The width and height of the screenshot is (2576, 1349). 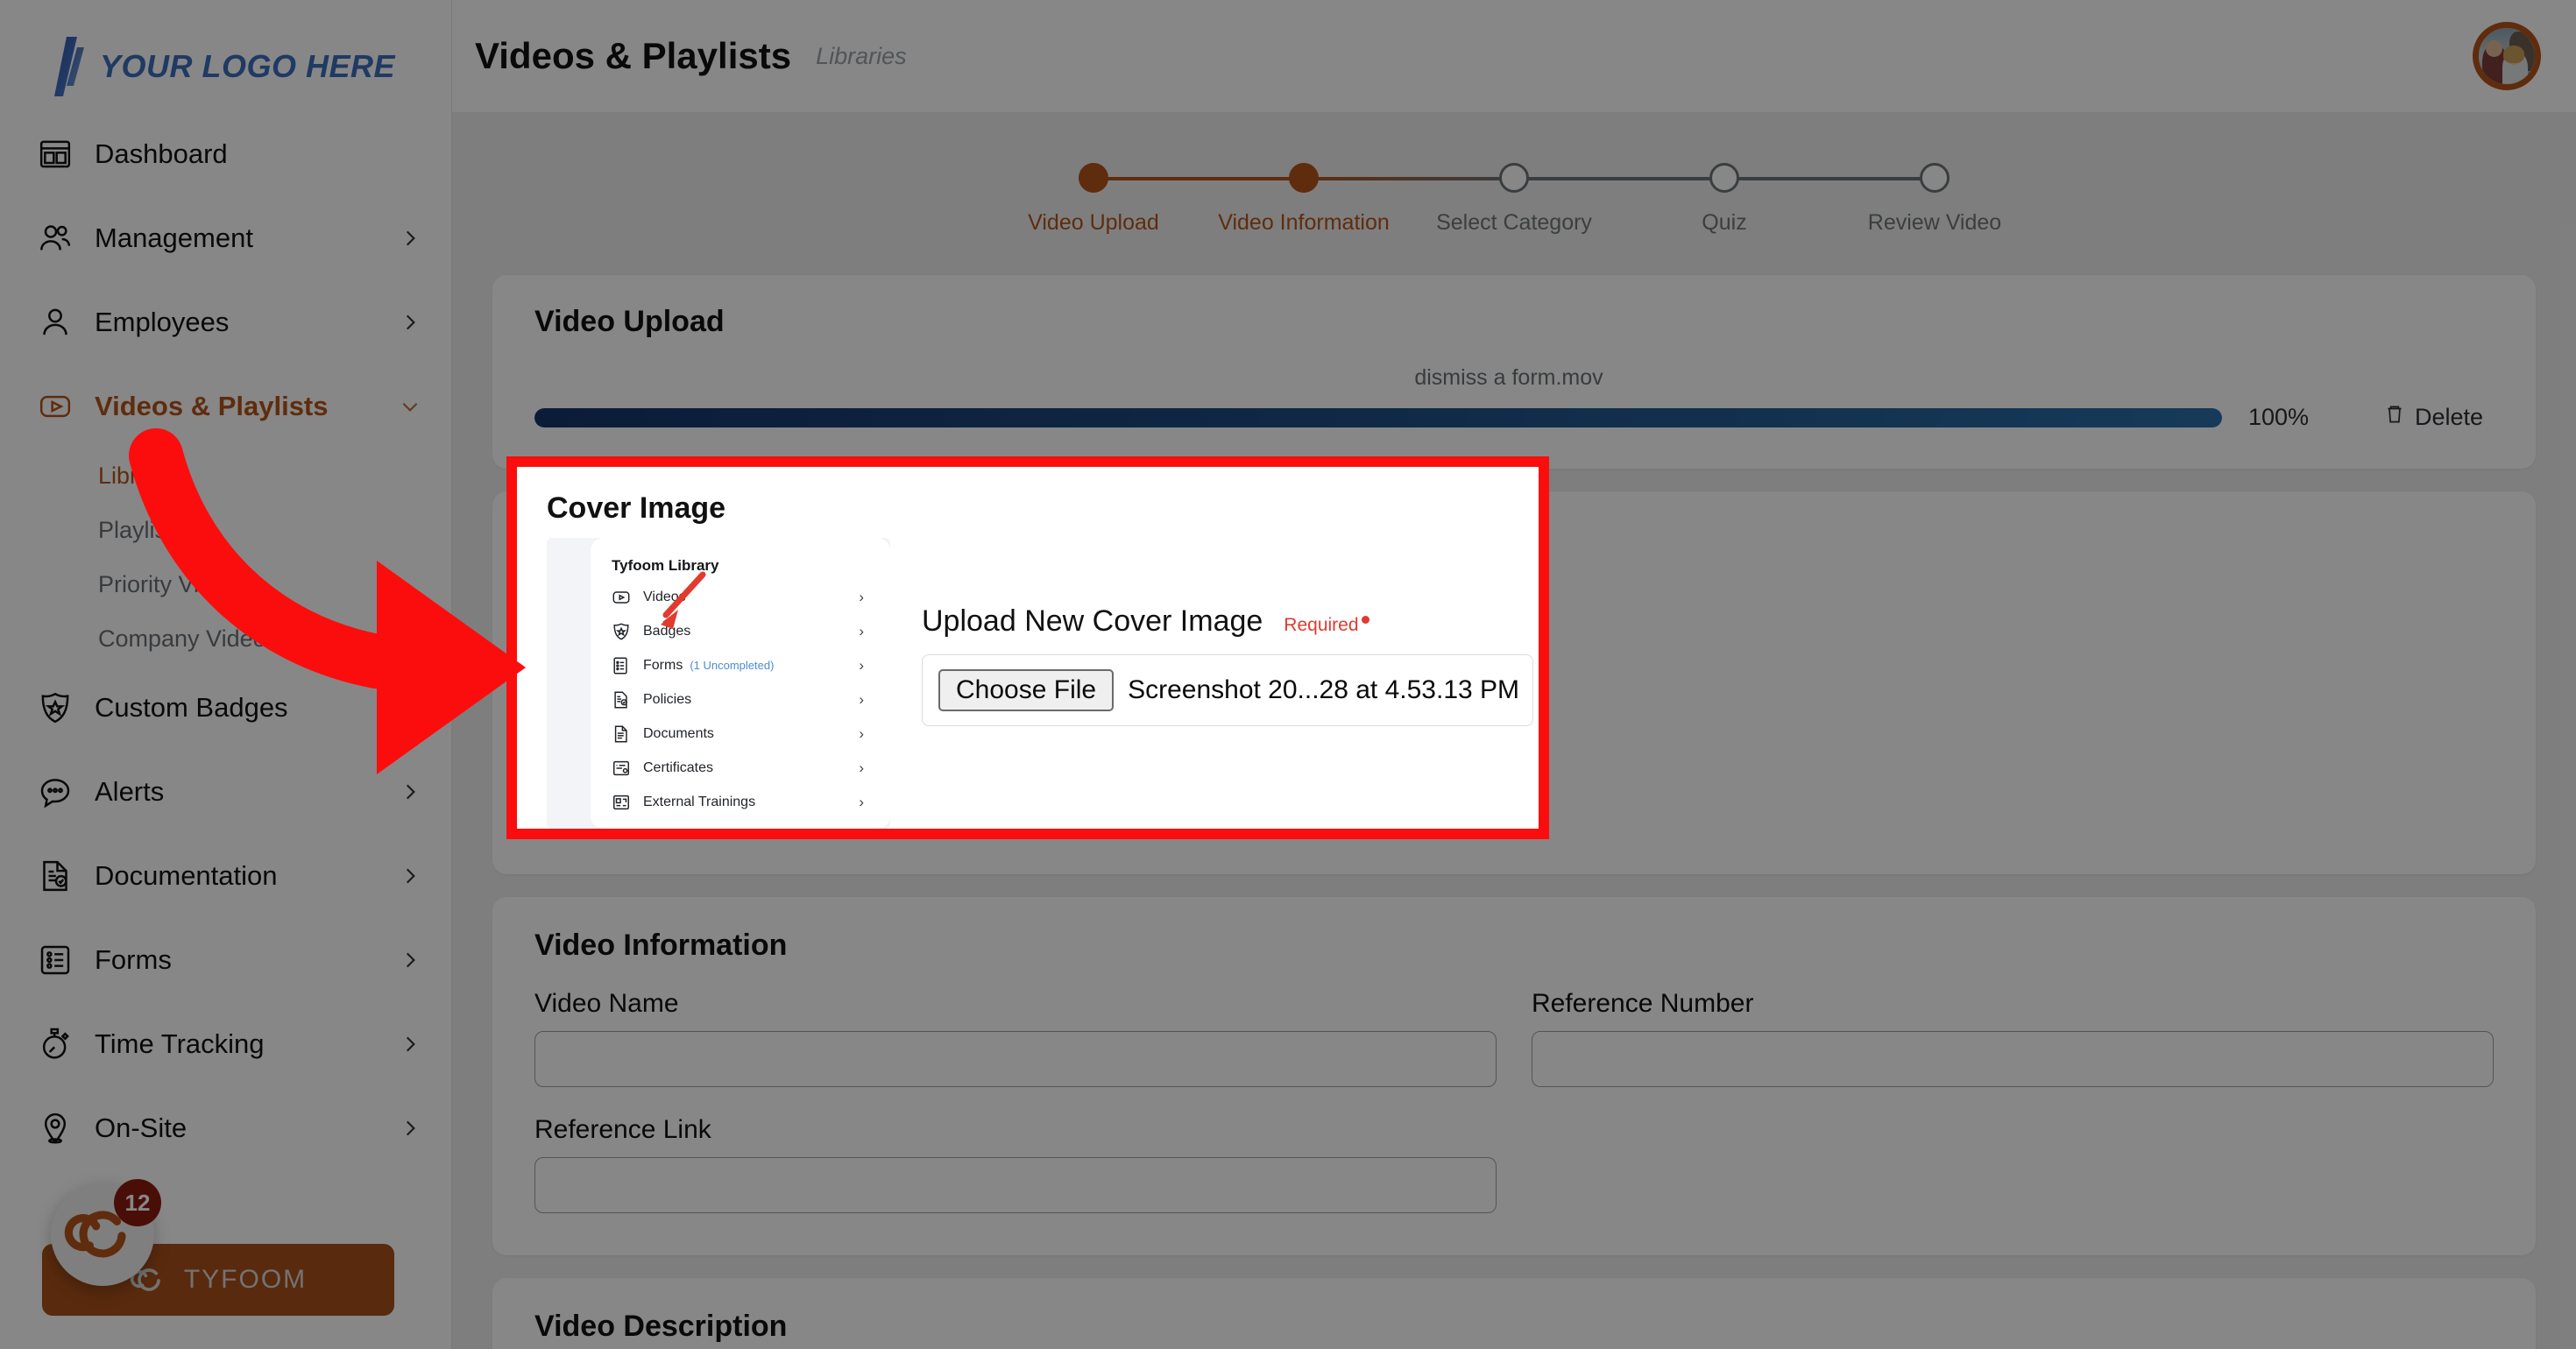 I want to click on logo-text: YOUR LOGO HERE, so click(x=248, y=66).